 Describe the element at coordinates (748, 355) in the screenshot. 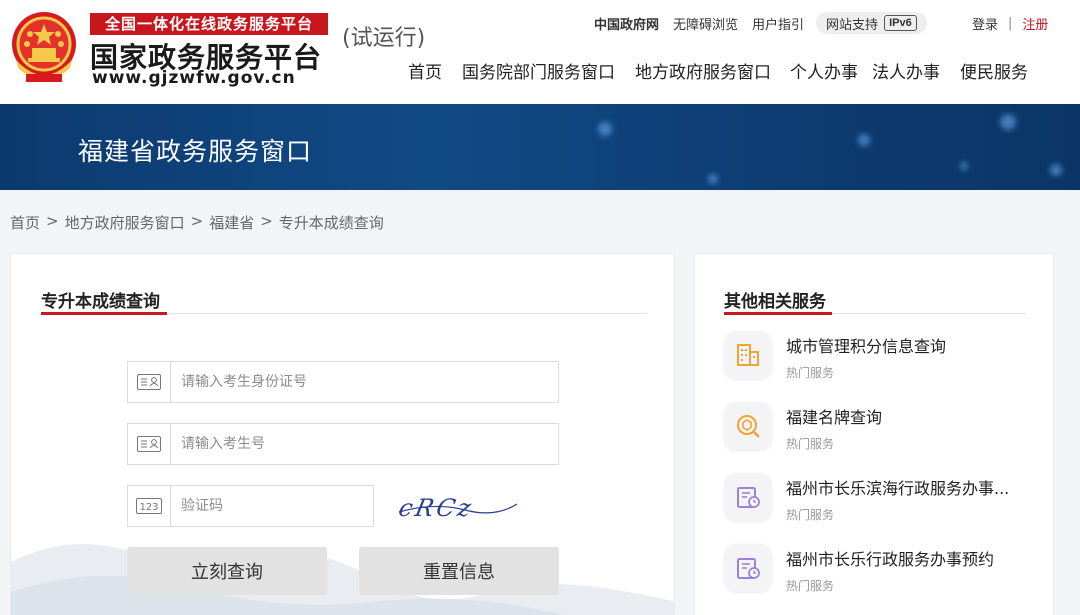

I see `building-icon` at that location.